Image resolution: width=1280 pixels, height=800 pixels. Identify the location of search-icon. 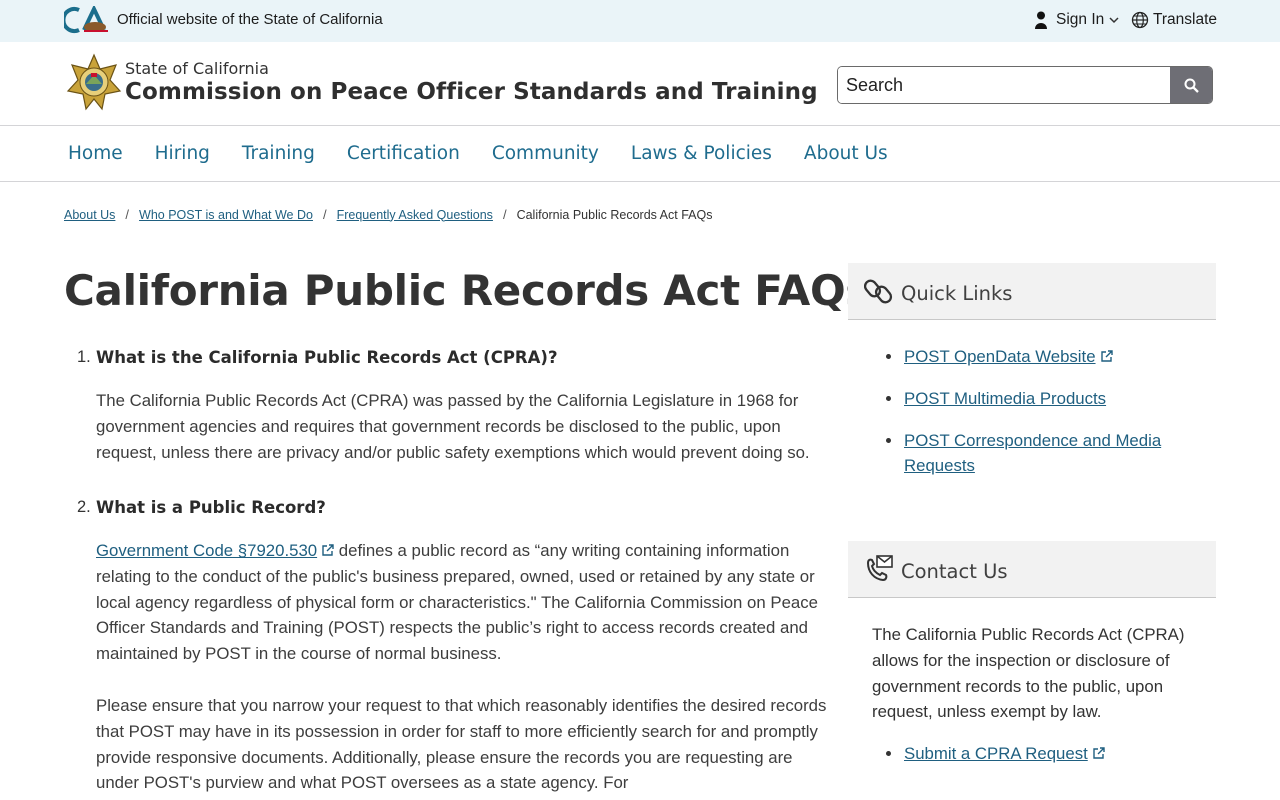
(1191, 85).